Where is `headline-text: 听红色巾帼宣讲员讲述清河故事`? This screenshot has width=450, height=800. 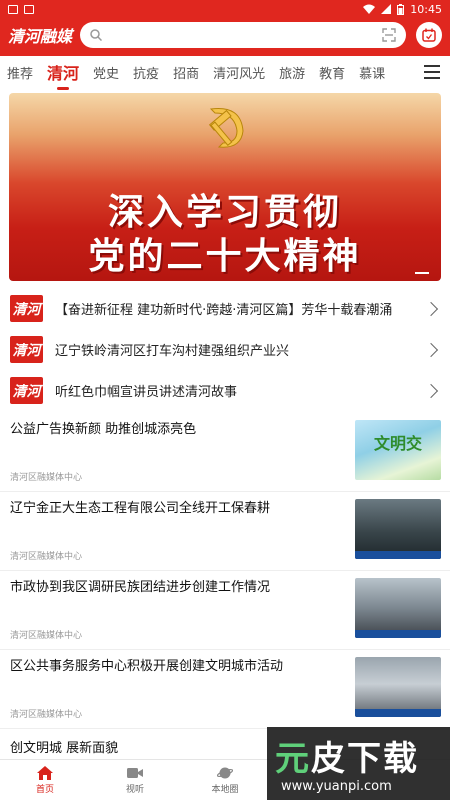
headline-text: 听红色巾帼宣讲员讲述清河故事 is located at coordinates (146, 392).